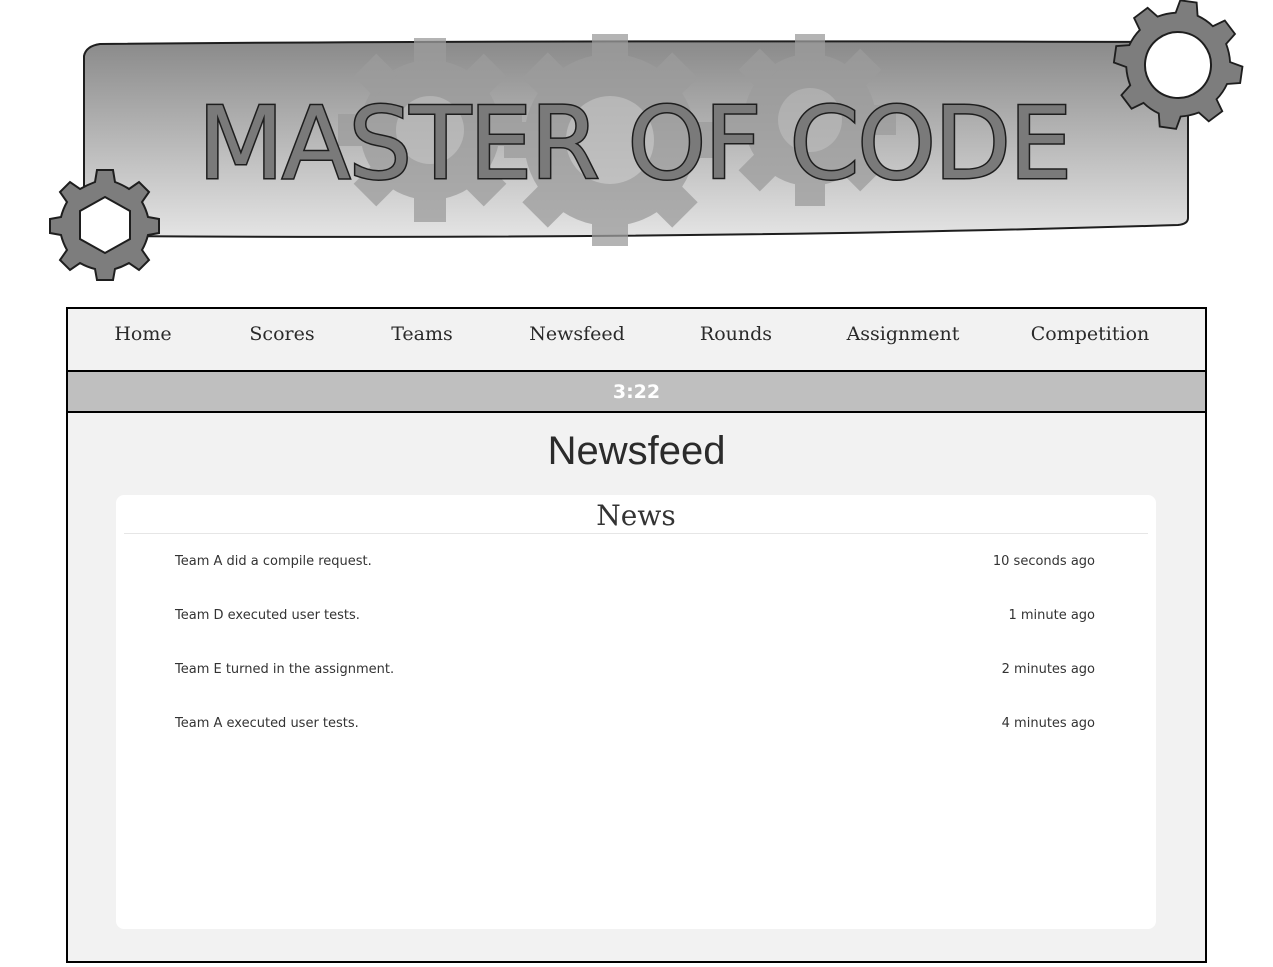 The image size is (1273, 967). Describe the element at coordinates (1090, 334) in the screenshot. I see `nav-item-competition: Competition` at that location.